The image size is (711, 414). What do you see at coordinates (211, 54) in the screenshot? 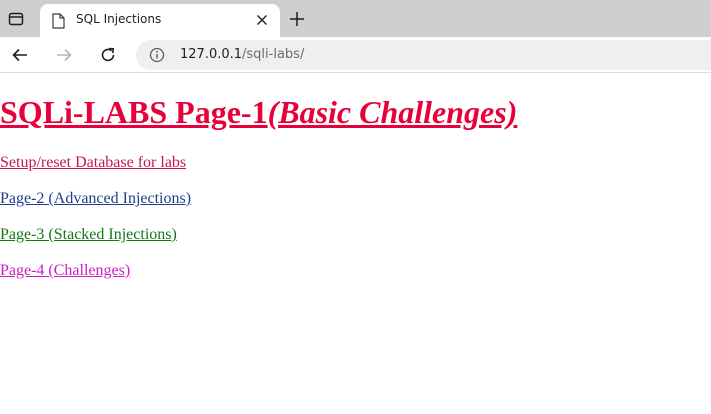
I see `url-host: 127.0.0.1` at bounding box center [211, 54].